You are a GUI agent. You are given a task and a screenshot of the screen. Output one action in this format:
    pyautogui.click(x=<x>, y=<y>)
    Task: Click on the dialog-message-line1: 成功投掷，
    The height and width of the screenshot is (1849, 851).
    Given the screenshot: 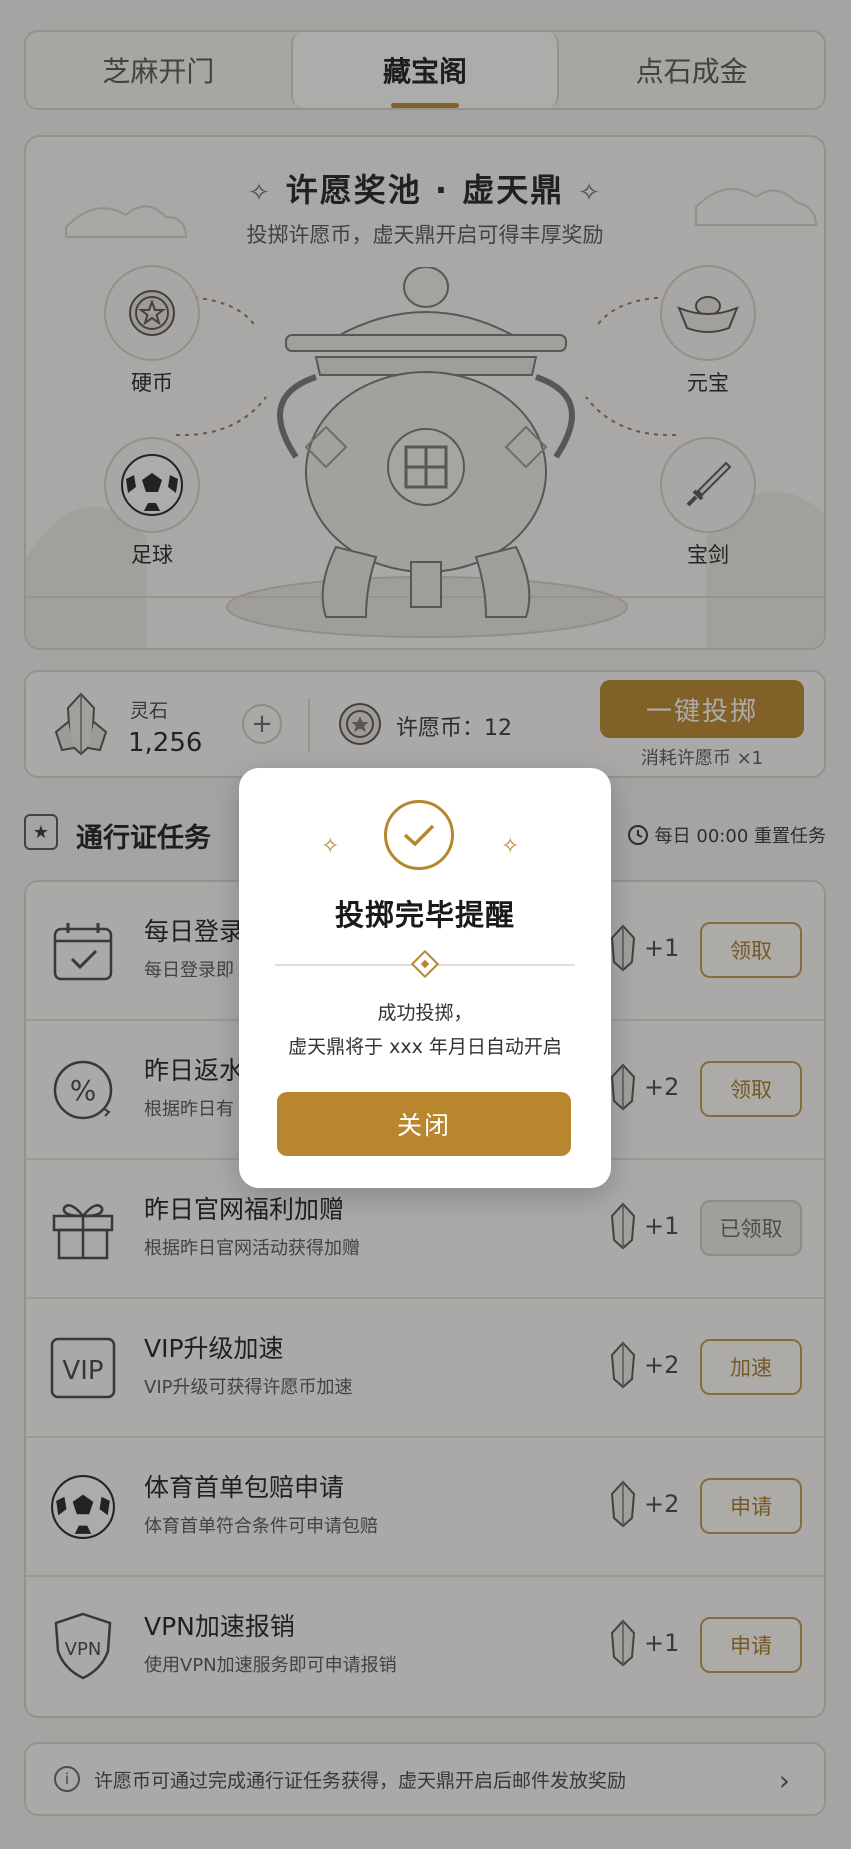 What is the action you would take?
    pyautogui.click(x=425, y=1013)
    